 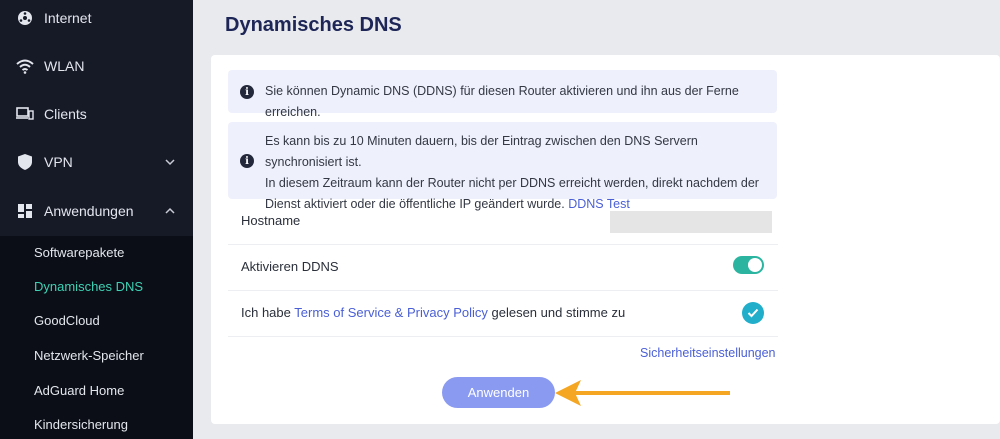 I want to click on sidebar-item-clients: Clients, so click(x=96, y=114).